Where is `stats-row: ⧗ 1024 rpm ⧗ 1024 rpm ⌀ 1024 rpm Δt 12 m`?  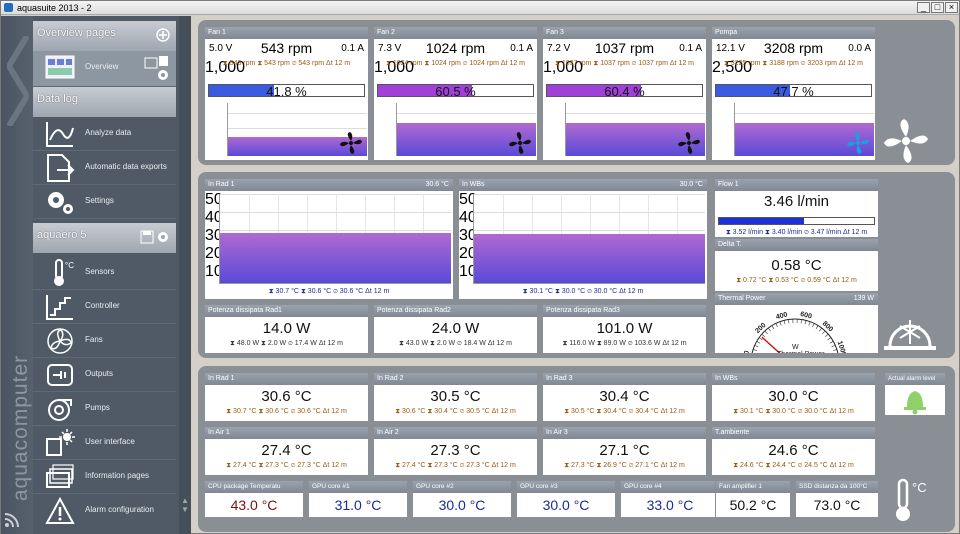 stats-row: ⧗ 1024 rpm ⧗ 1024 rpm ⌀ 1024 rpm Δt 12 m is located at coordinates (455, 64).